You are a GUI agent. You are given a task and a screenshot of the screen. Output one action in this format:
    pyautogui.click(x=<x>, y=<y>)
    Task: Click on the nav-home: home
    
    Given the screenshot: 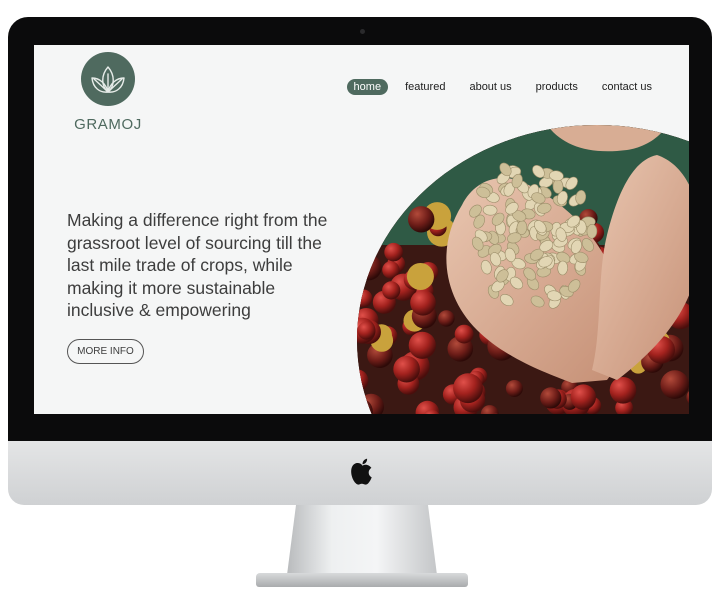 What is the action you would take?
    pyautogui.click(x=367, y=87)
    